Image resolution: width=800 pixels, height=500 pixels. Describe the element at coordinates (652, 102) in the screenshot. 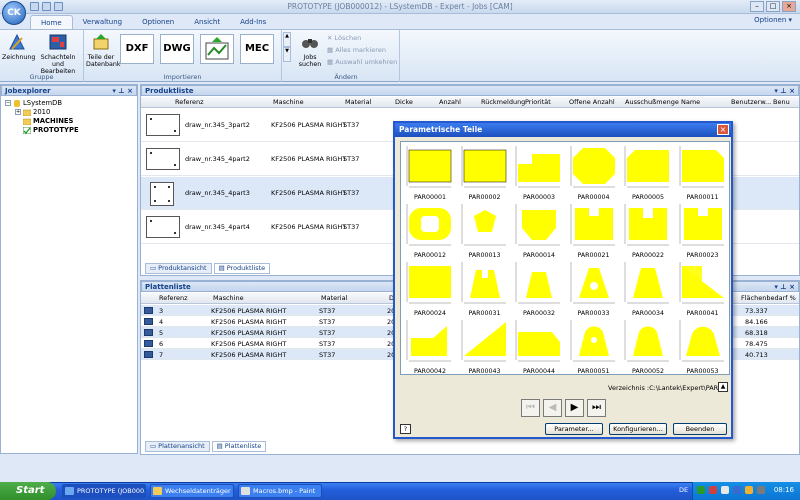

I see `col-ausschussmenge: Ausschußmenge` at that location.